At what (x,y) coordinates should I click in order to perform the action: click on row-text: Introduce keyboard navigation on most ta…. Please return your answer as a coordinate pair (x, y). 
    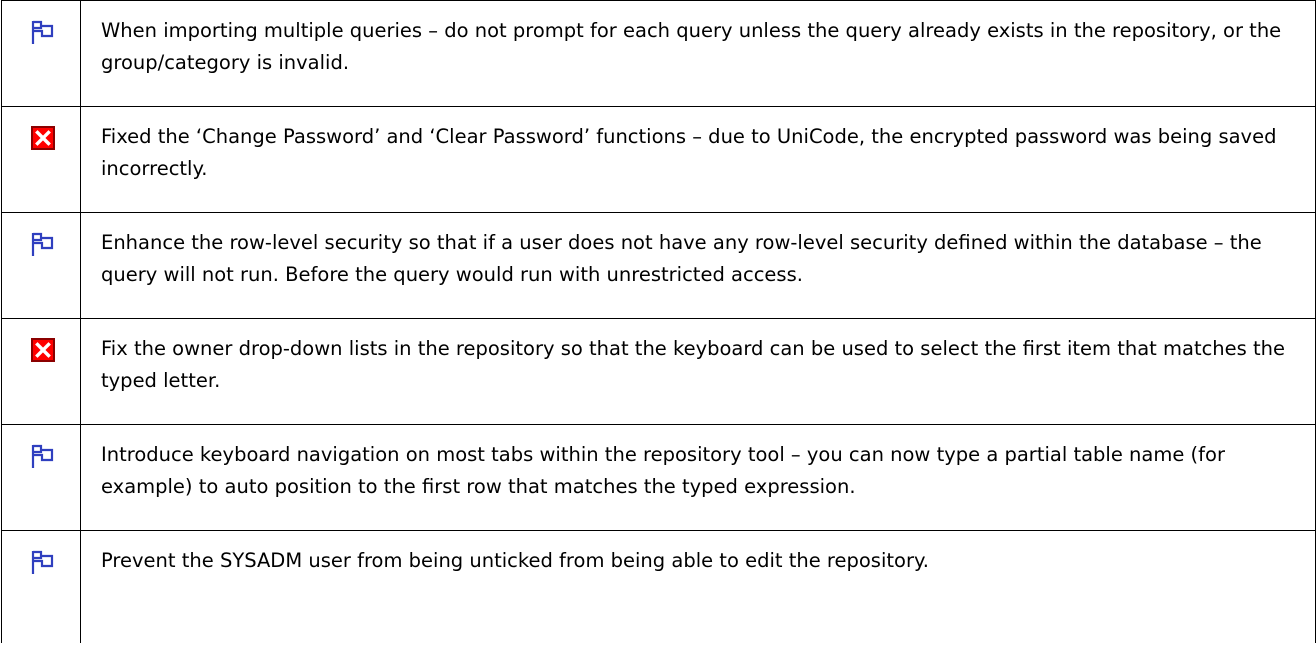
    Looking at the image, I should click on (663, 470).